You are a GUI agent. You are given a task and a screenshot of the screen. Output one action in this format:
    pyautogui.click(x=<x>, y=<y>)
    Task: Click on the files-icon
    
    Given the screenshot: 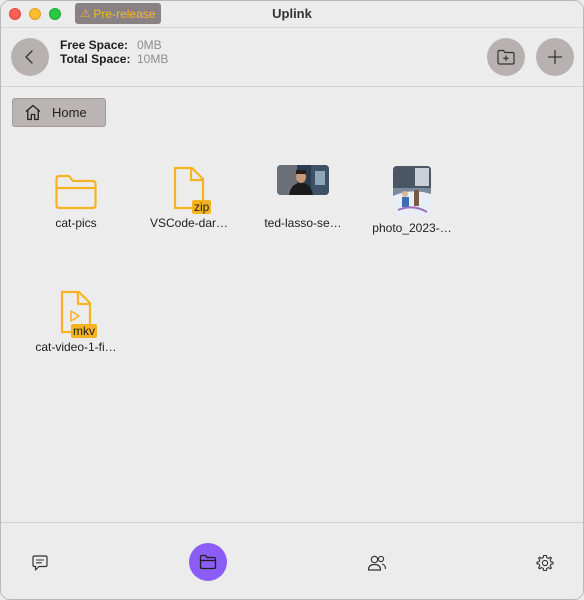 What is the action you would take?
    pyautogui.click(x=208, y=562)
    